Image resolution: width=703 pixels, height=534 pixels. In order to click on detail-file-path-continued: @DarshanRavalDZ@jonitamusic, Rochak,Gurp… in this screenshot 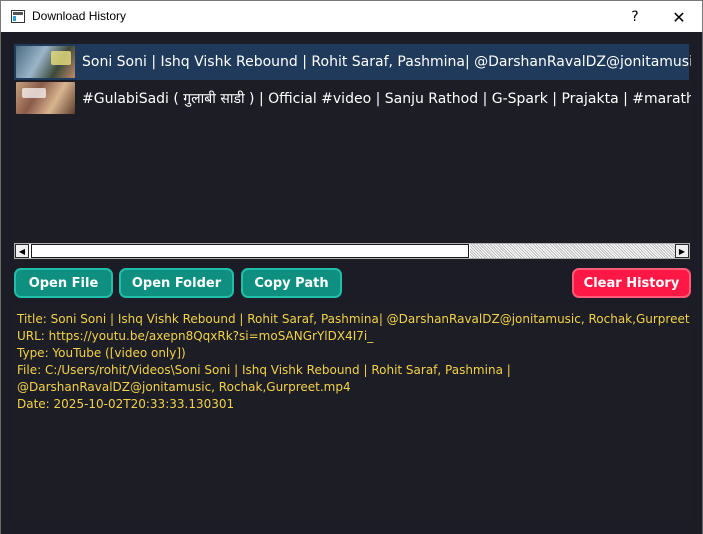, I will do `click(184, 387)`.